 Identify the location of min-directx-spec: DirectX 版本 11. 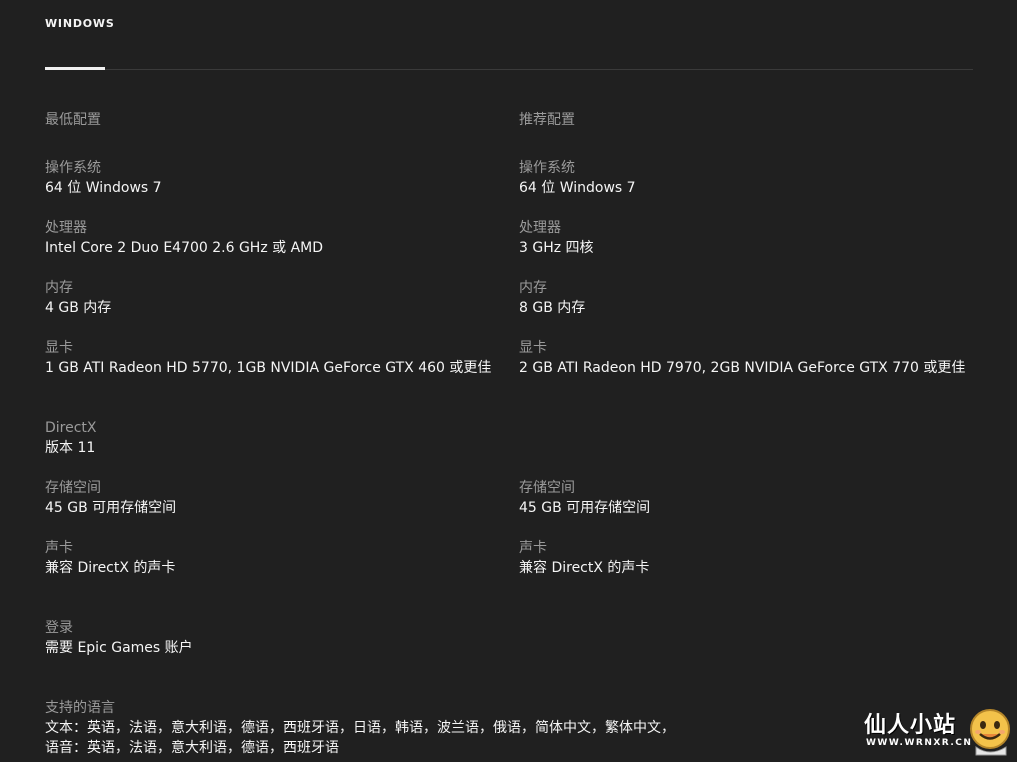
(275, 438).